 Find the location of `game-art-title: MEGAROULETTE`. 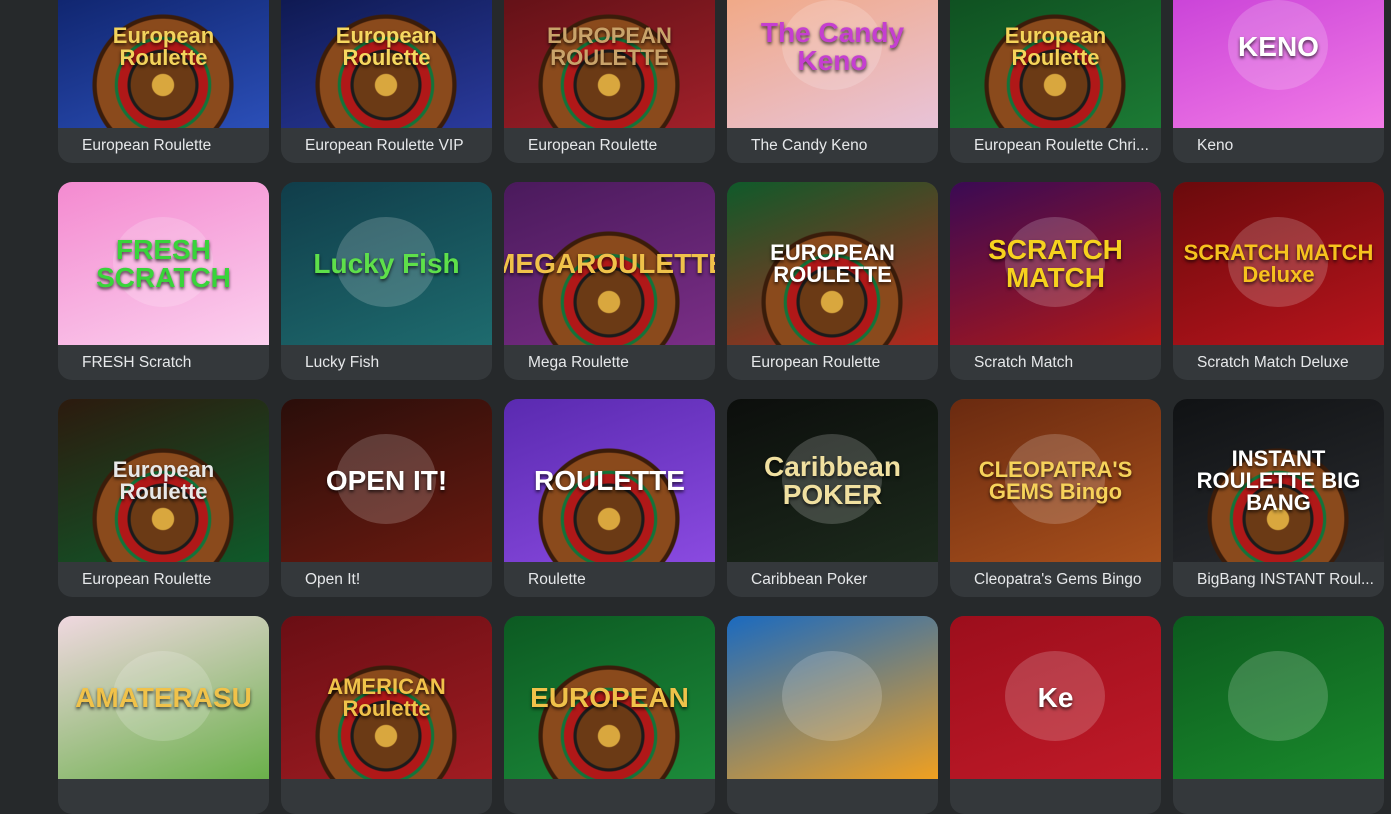

game-art-title: MEGAROULETTE is located at coordinates (609, 263).